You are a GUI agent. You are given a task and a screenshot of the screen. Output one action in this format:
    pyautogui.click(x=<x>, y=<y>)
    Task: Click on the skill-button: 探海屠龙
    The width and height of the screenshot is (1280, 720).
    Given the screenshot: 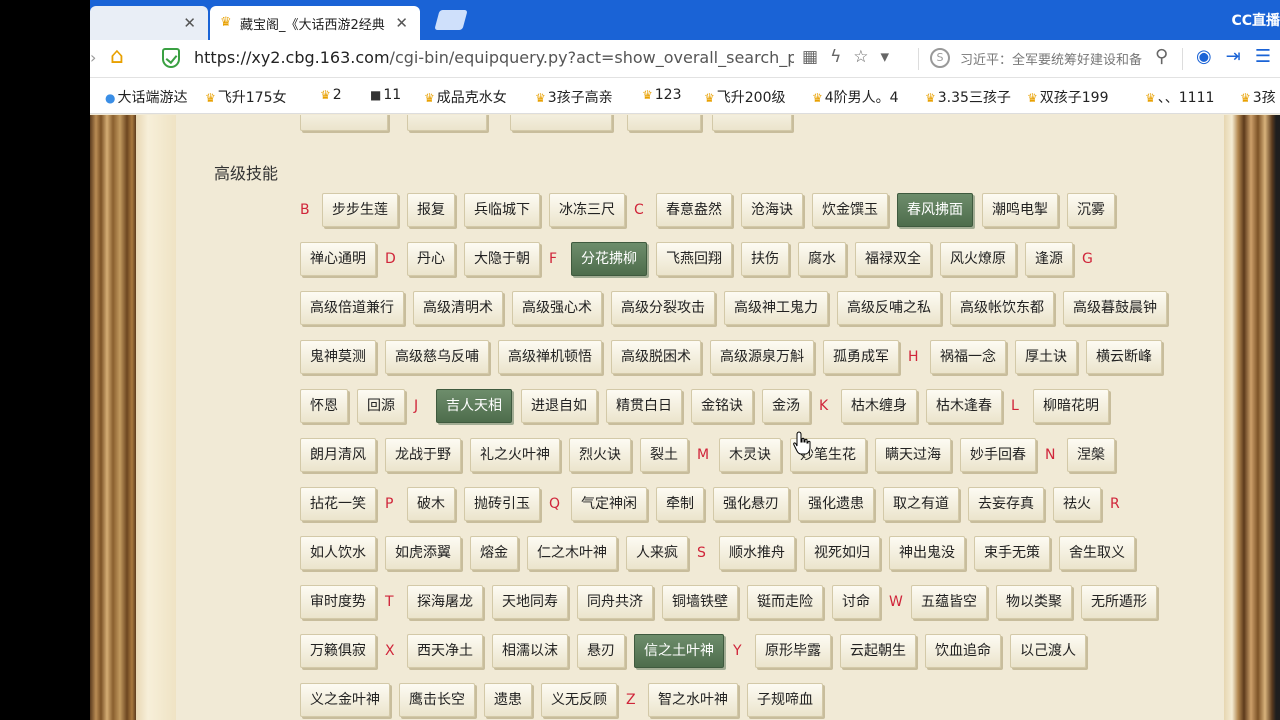 What is the action you would take?
    pyautogui.click(x=445, y=602)
    